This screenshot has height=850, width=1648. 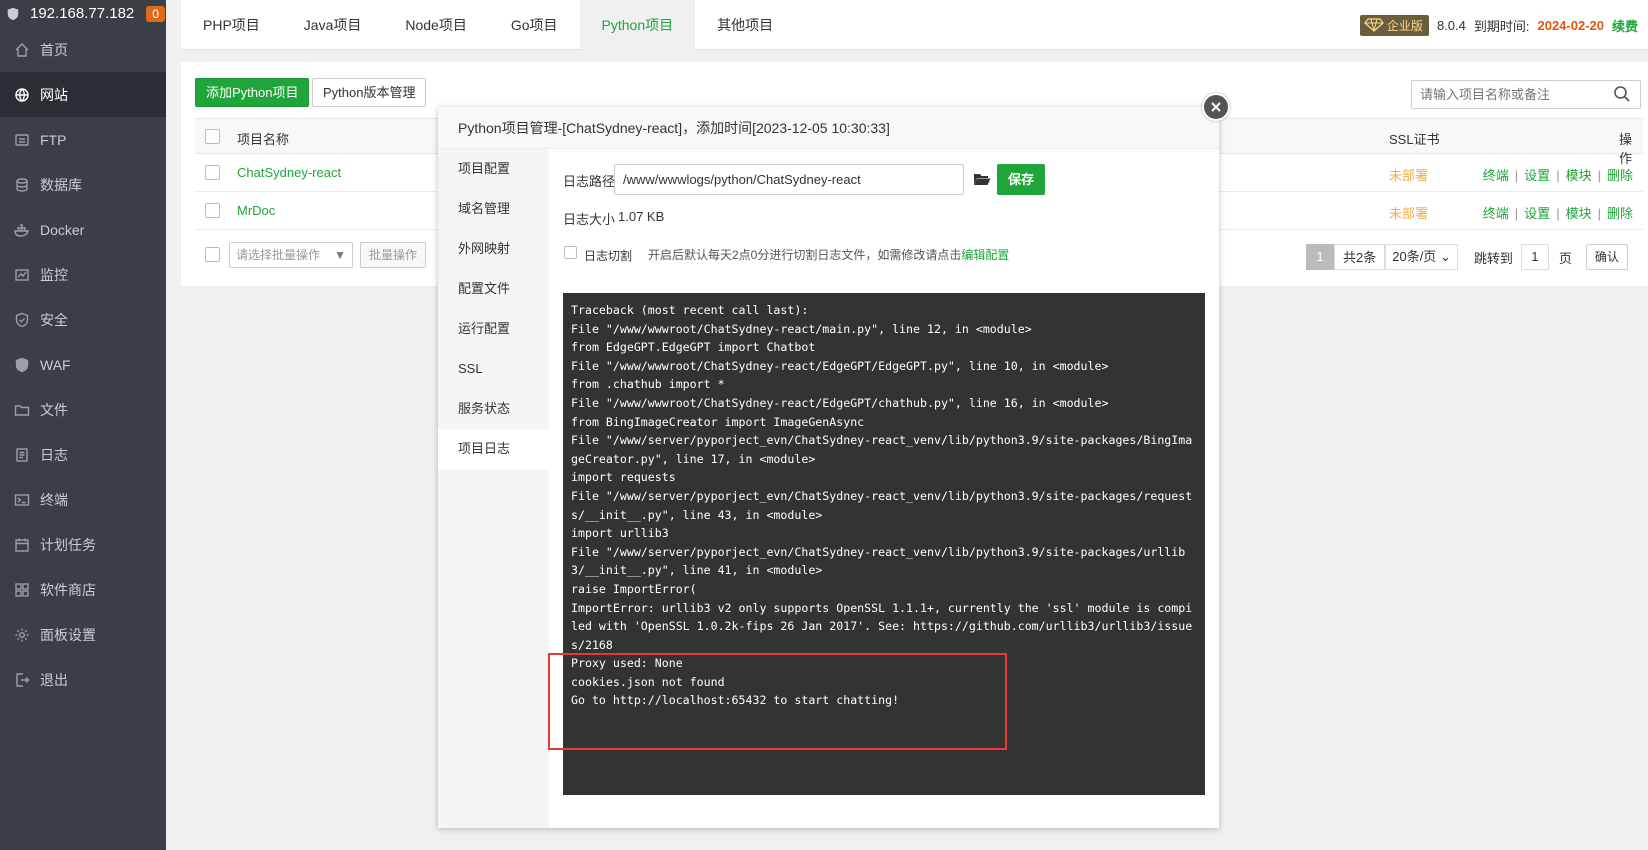 I want to click on add-python-project-button: 添加Python项目, so click(x=252, y=92).